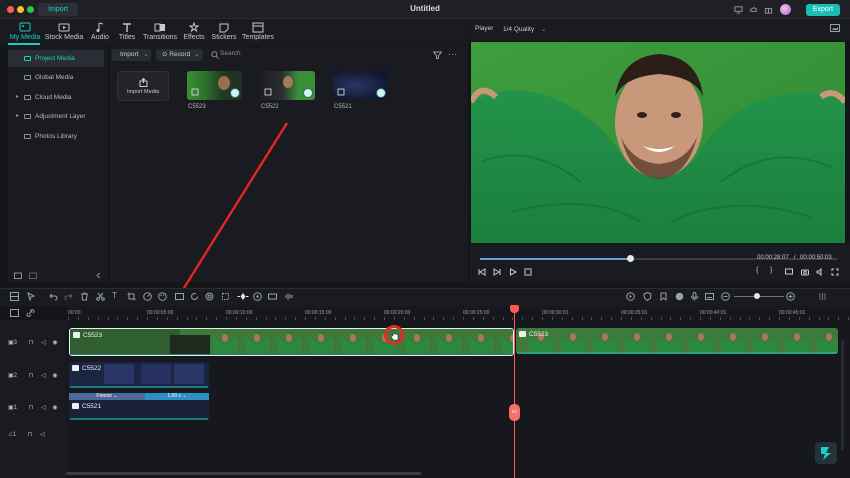  Describe the element at coordinates (56, 58) in the screenshot. I see `sidebar-item-project-media: Project Media` at that location.